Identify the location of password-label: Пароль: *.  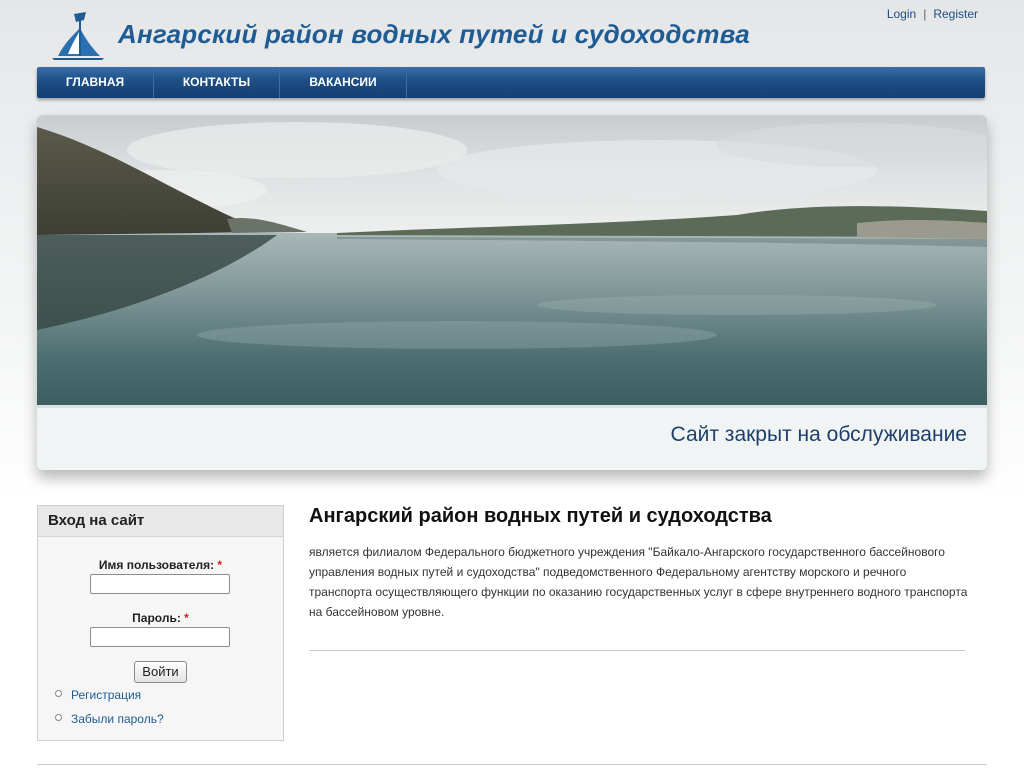
(160, 618).